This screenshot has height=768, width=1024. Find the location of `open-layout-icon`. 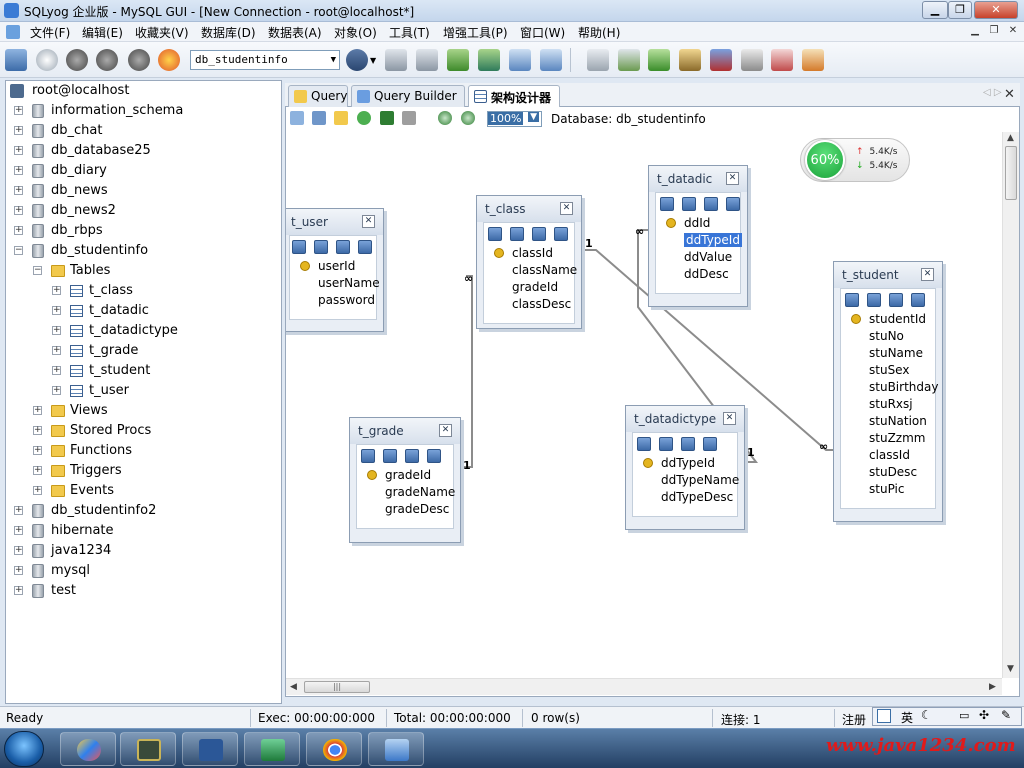

open-layout-icon is located at coordinates (341, 118).